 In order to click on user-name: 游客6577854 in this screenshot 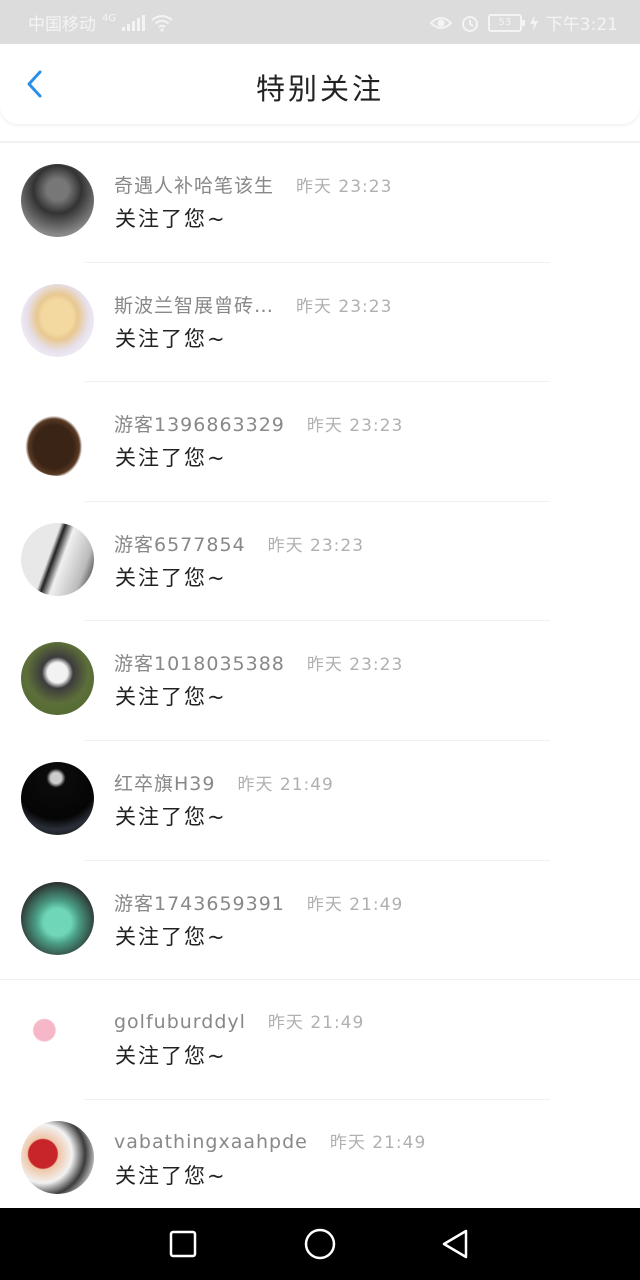, I will do `click(180, 543)`.